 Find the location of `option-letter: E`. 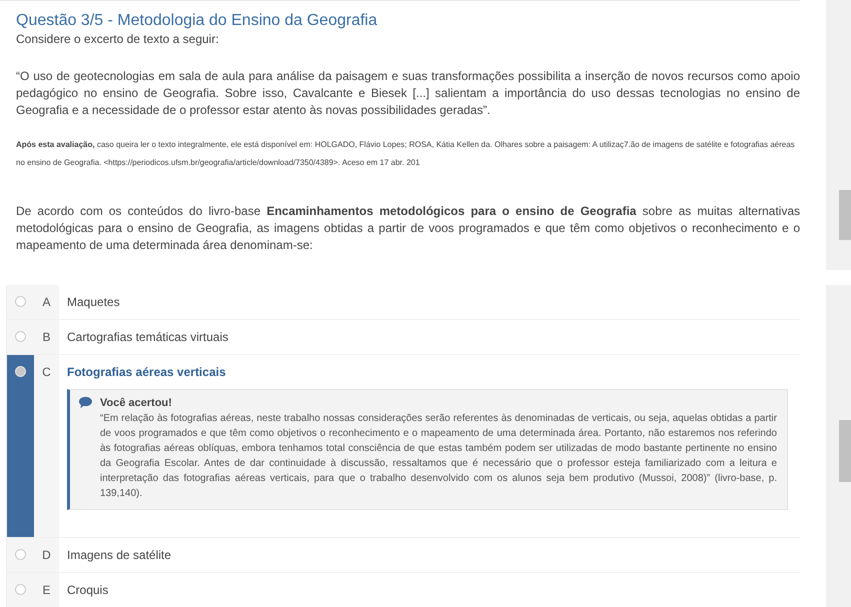

option-letter: E is located at coordinates (46, 590).